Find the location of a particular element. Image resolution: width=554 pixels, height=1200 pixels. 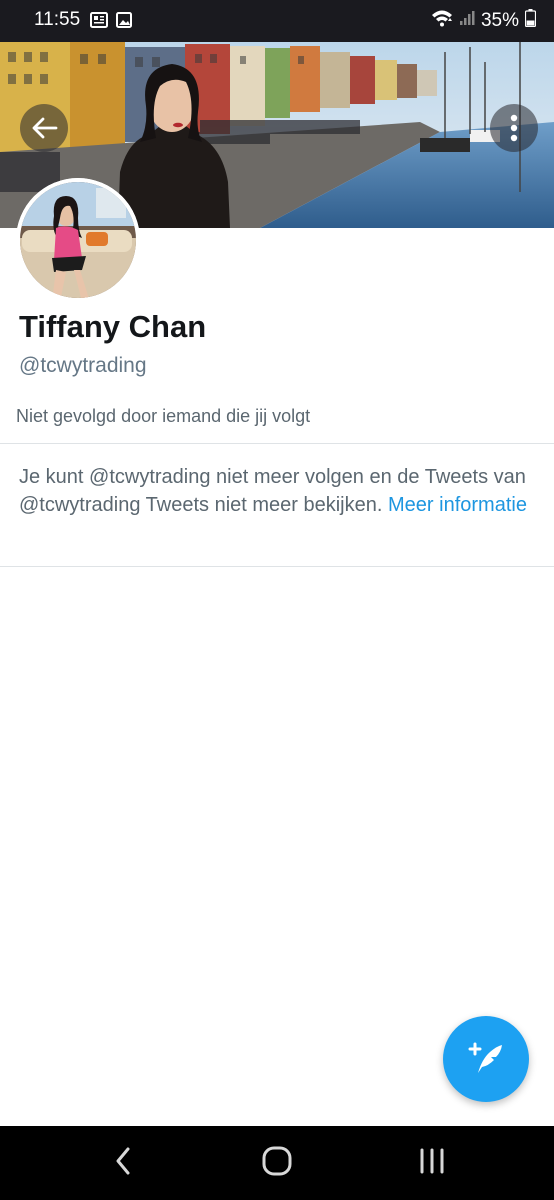

more-options-button is located at coordinates (514, 128).